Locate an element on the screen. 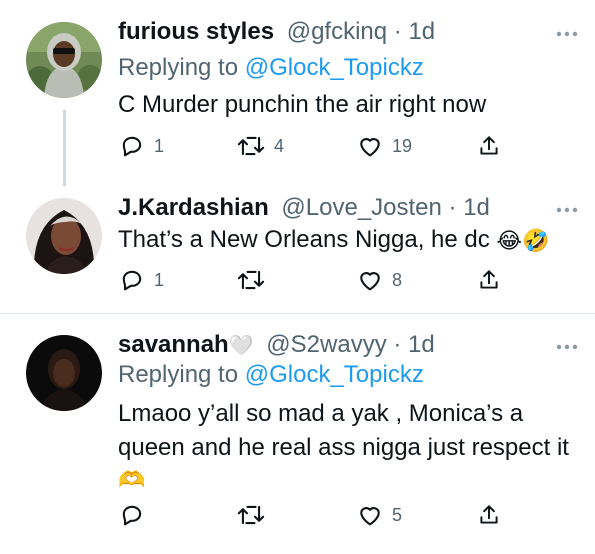  username: @S2wavyy is located at coordinates (326, 344).